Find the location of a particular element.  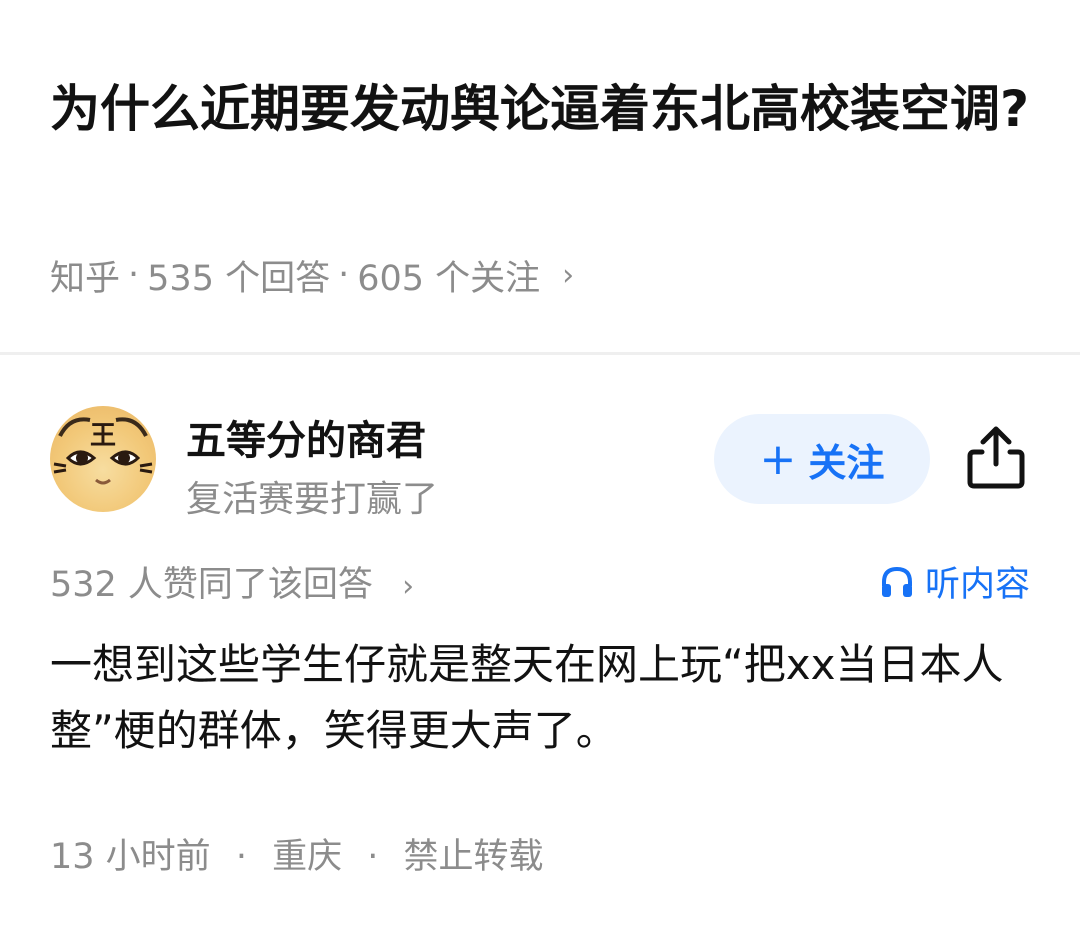

avatar: 王 is located at coordinates (103, 459).